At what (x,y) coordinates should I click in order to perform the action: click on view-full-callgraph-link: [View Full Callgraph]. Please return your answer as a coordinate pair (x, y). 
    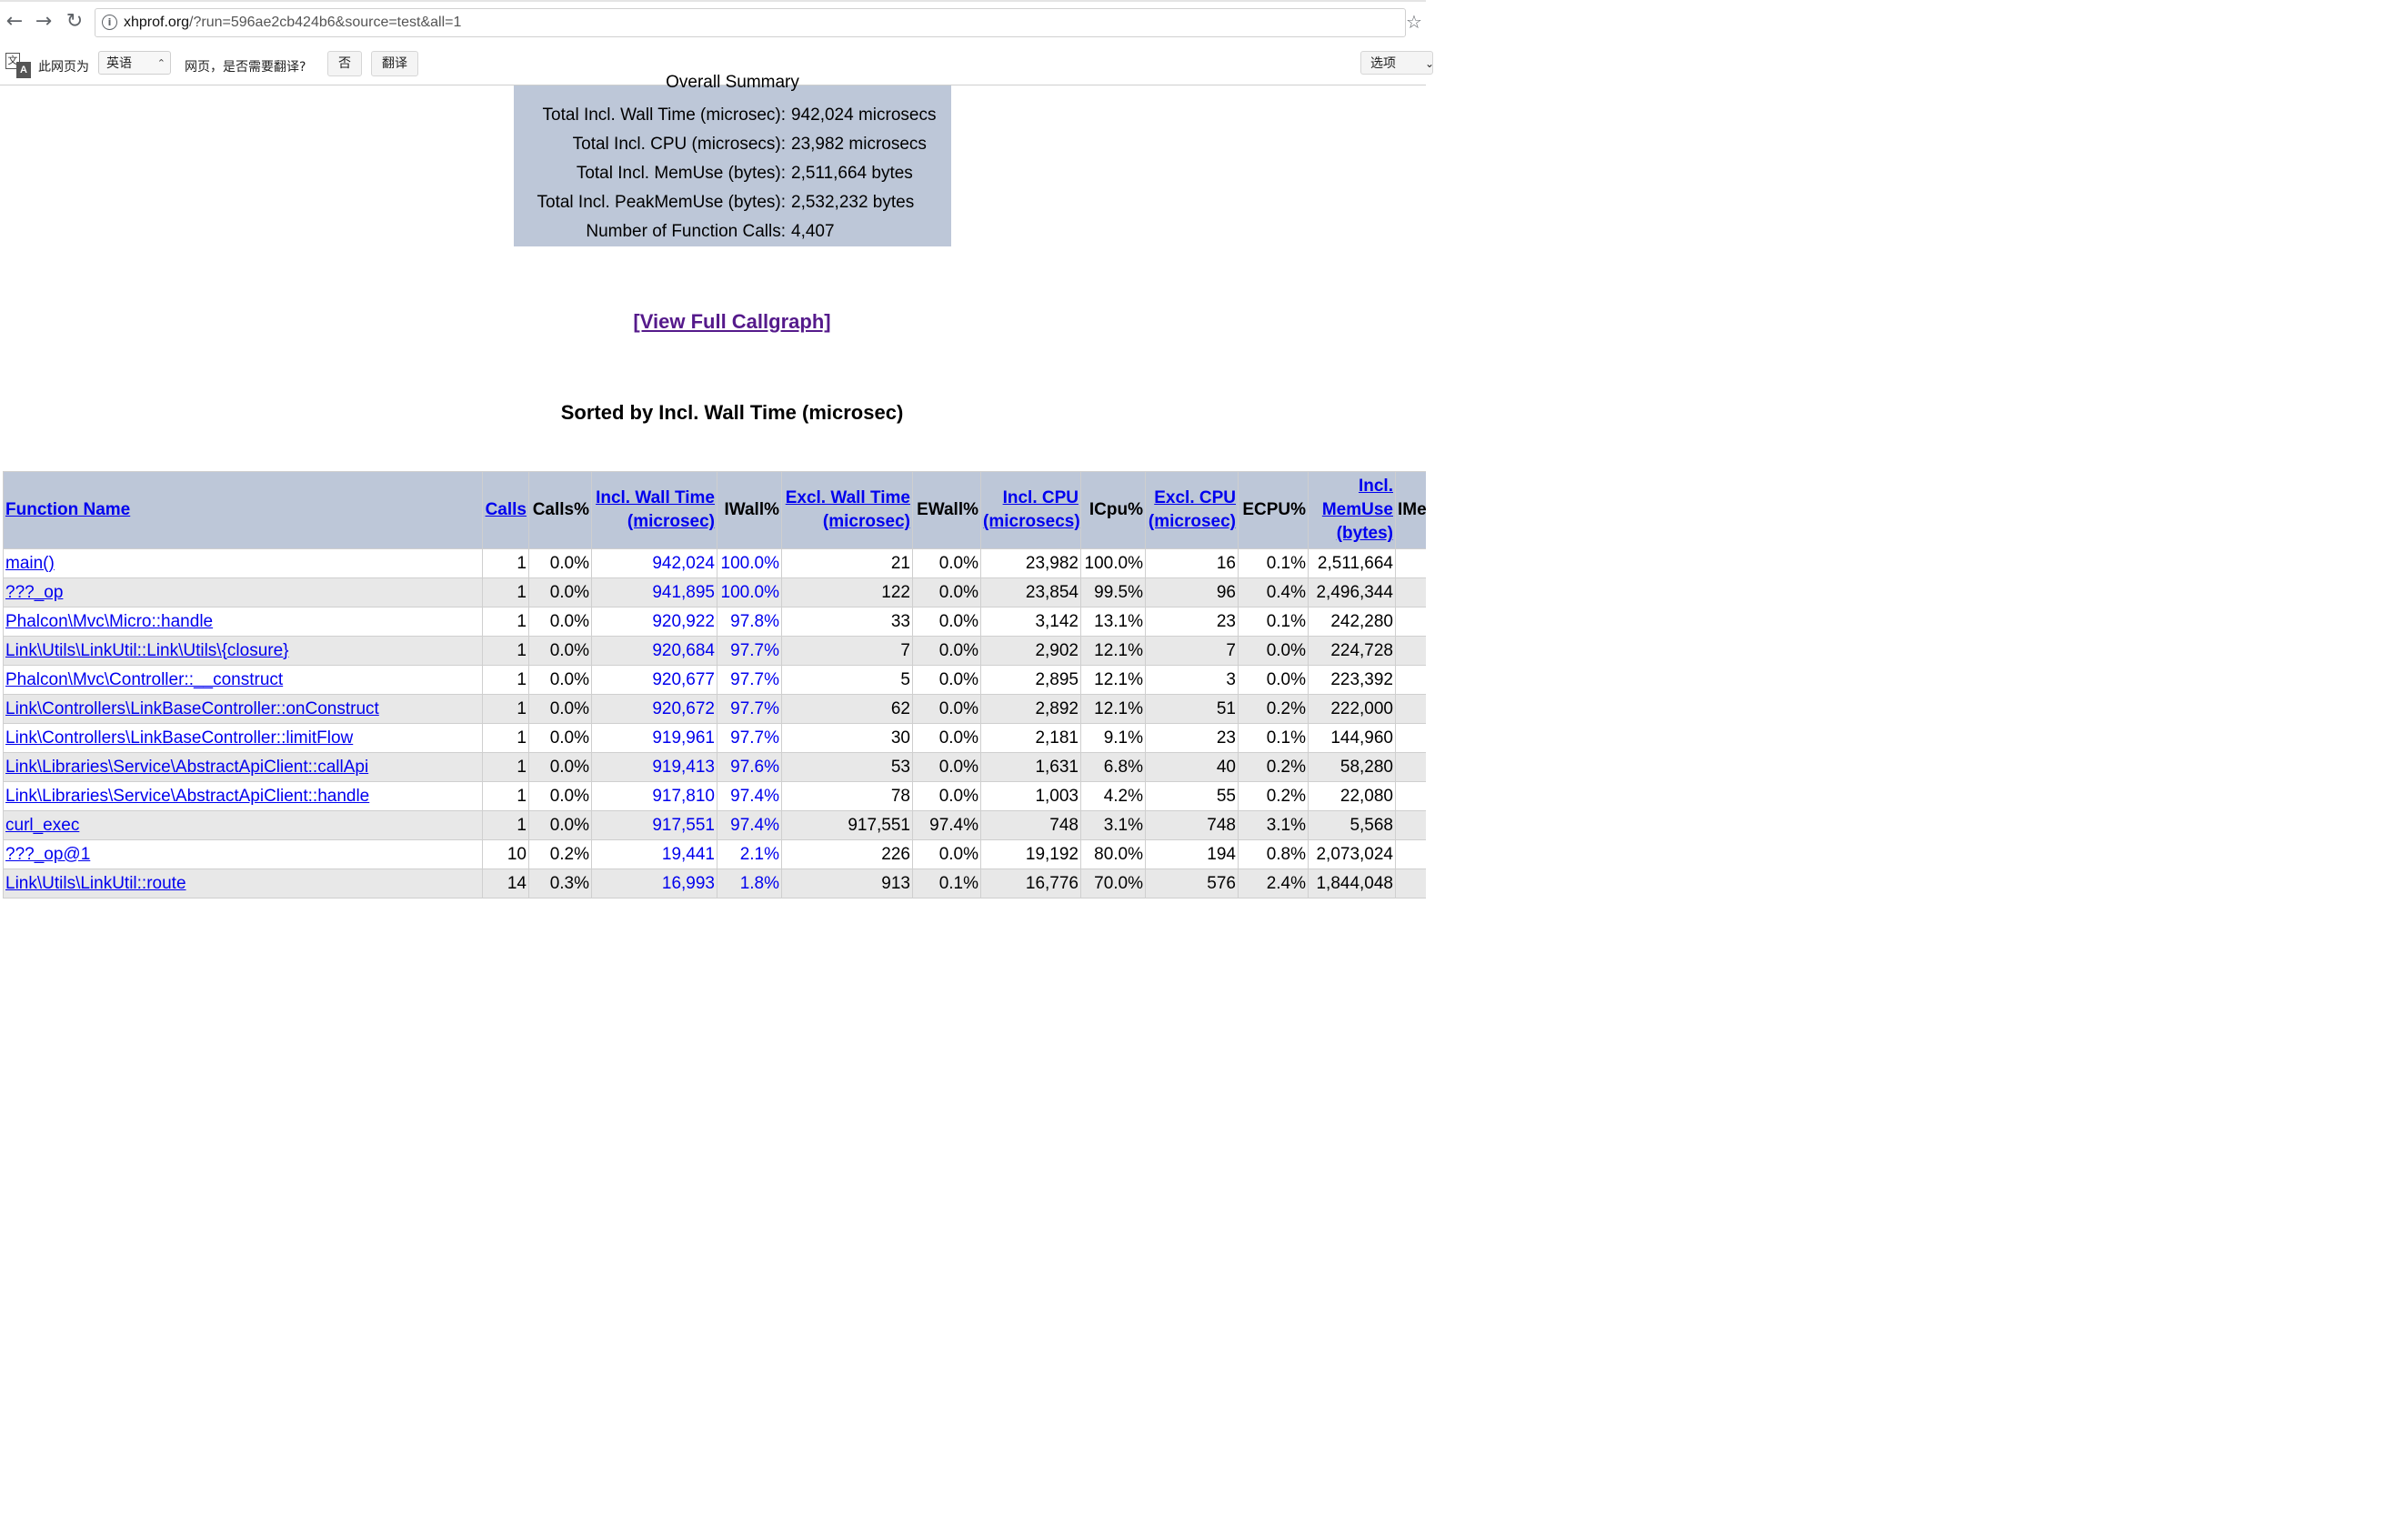
    Looking at the image, I should click on (732, 322).